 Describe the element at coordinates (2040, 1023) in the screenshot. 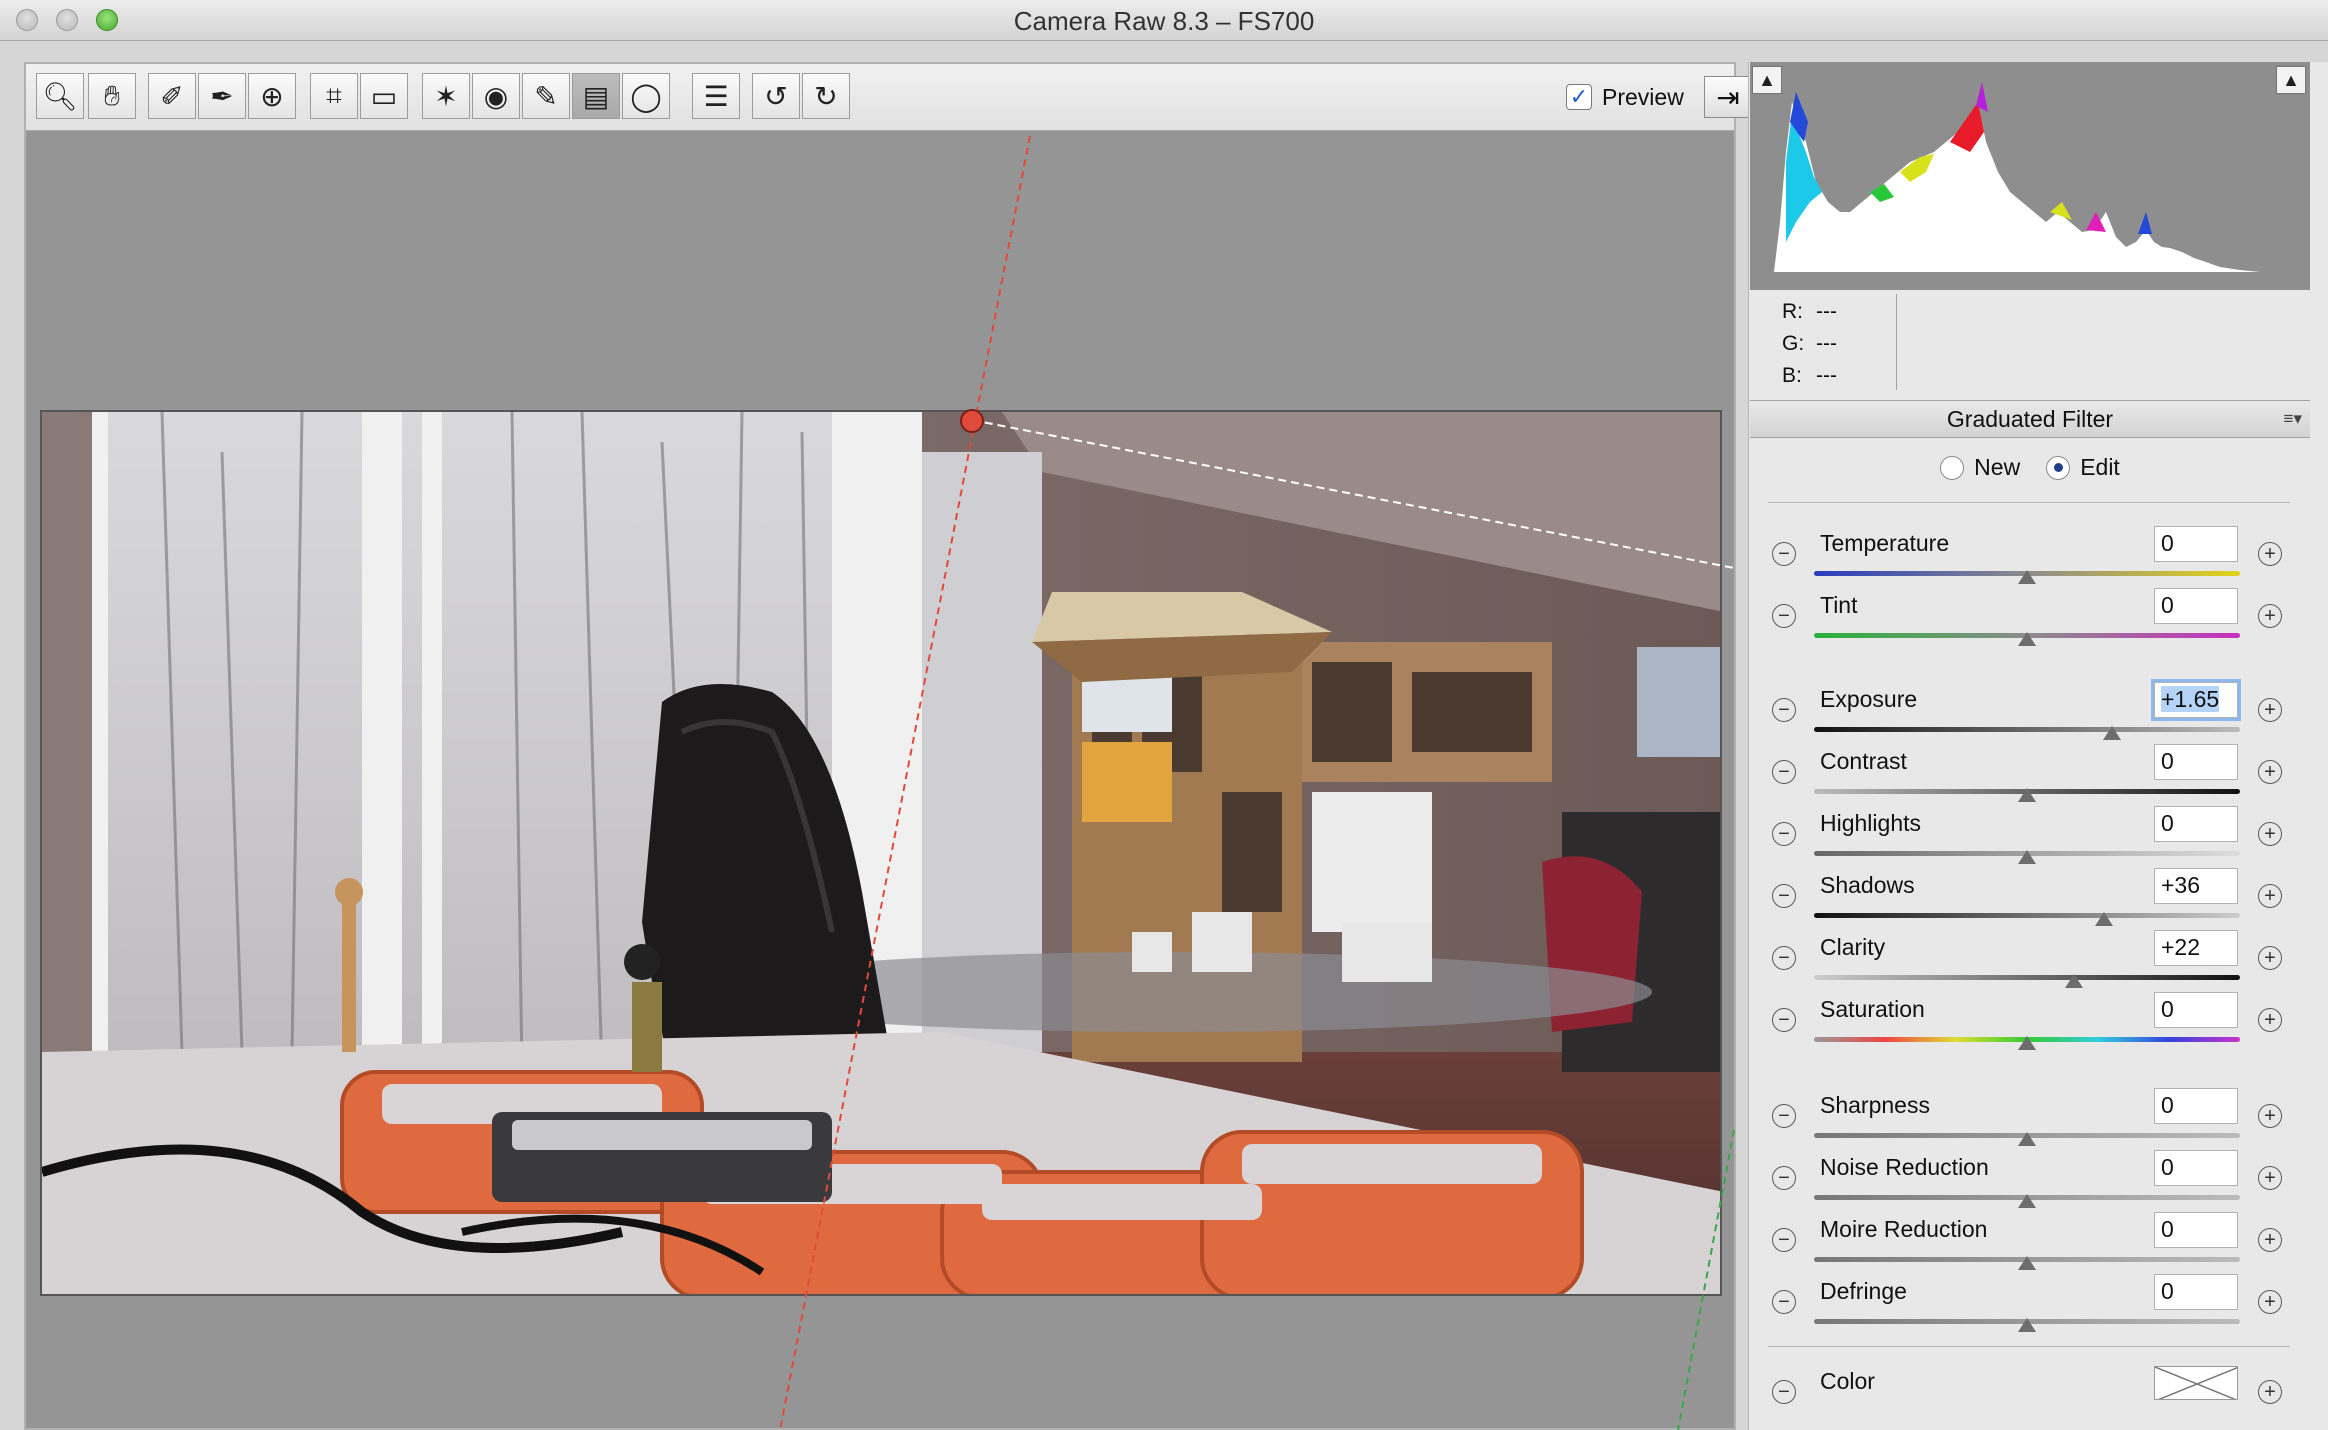

I see `saturation-slider-row: − Saturation 0 +` at that location.